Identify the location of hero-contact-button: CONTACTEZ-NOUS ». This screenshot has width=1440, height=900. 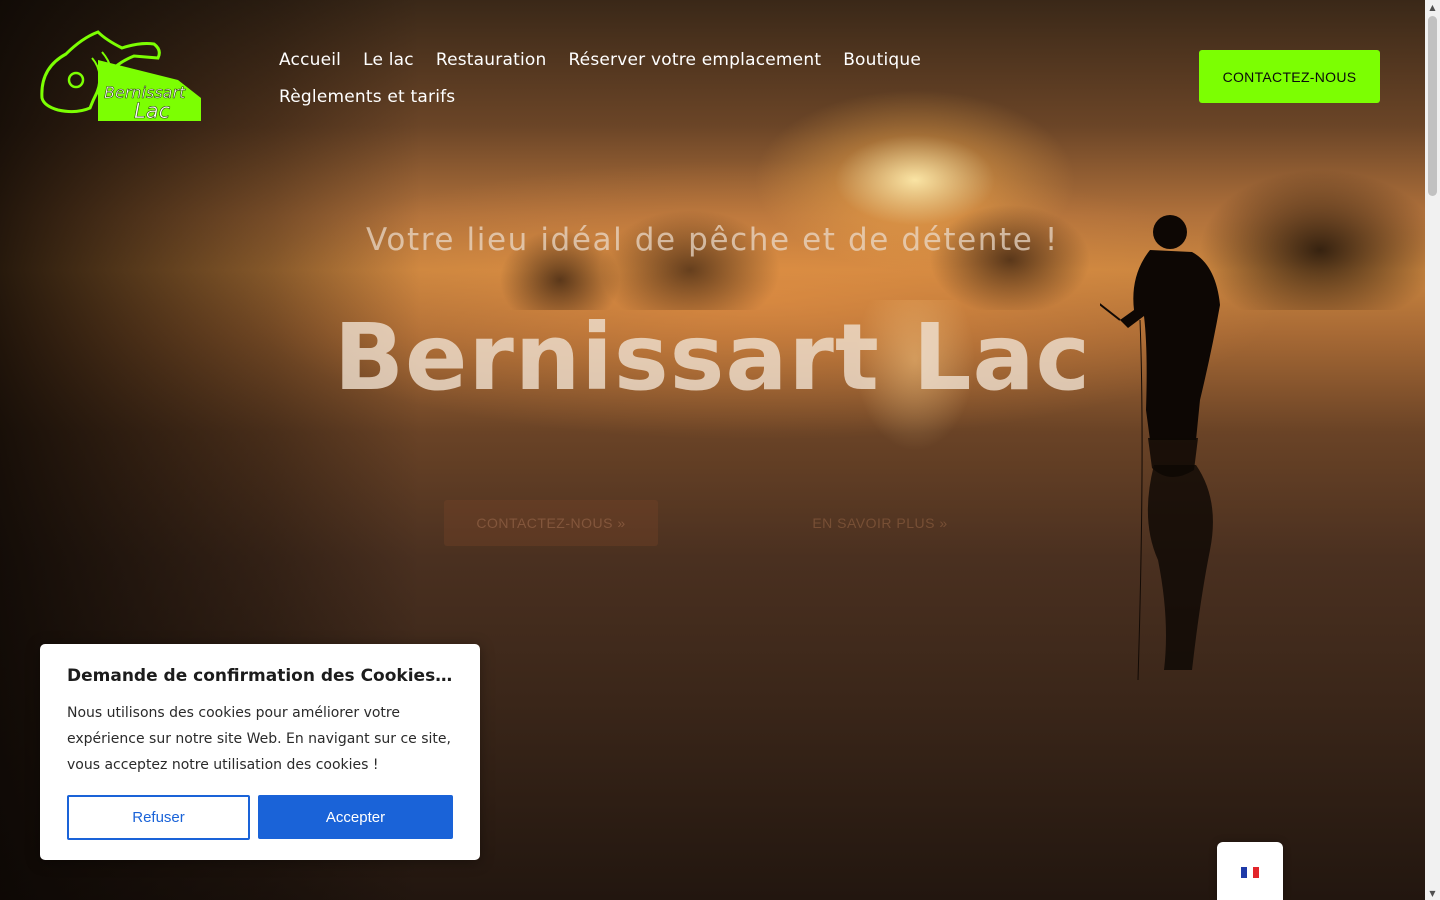
(551, 523).